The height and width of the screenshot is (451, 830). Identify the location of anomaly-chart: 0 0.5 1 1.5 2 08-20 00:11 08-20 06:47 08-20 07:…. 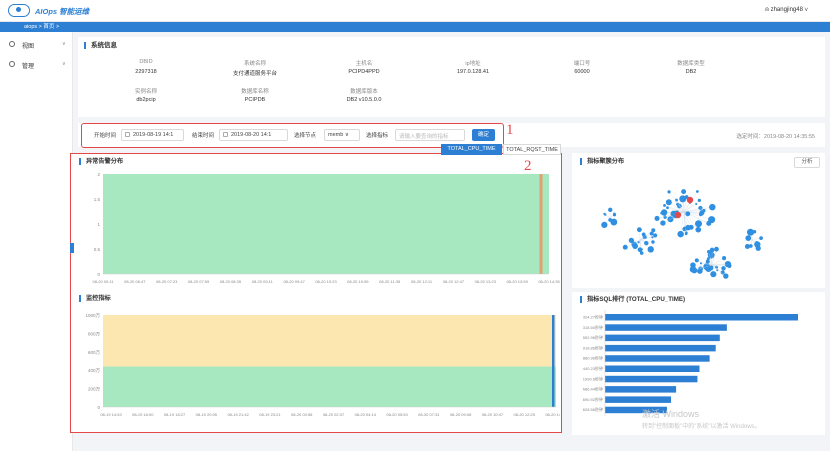
(326, 228).